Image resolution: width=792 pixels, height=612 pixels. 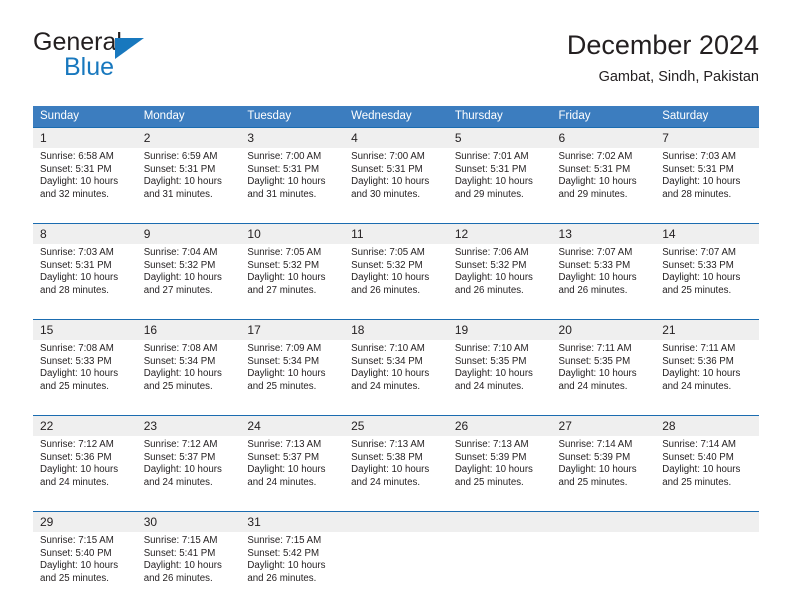 I want to click on day-number-cell: 1, so click(x=85, y=137).